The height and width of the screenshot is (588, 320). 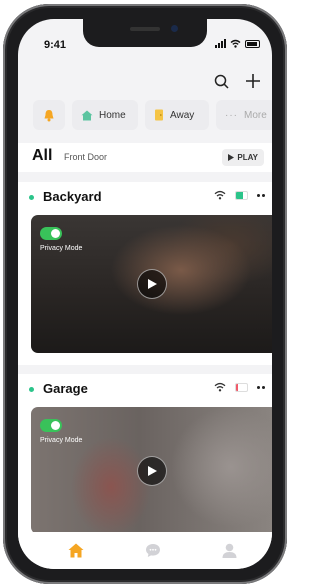 I want to click on mode-away-label: Away, so click(x=182, y=115).